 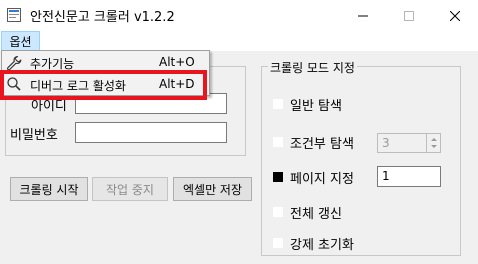 I want to click on close-icon, so click(x=455, y=15).